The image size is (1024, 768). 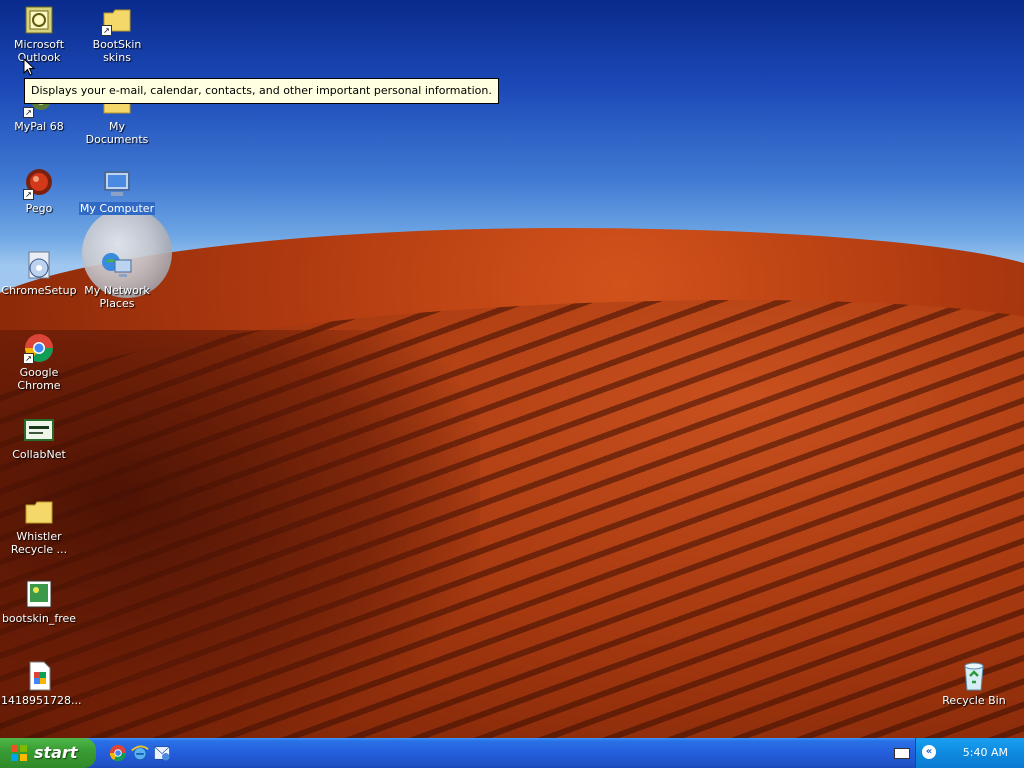 What do you see at coordinates (117, 20) in the screenshot?
I see `folder-icon: ↗` at bounding box center [117, 20].